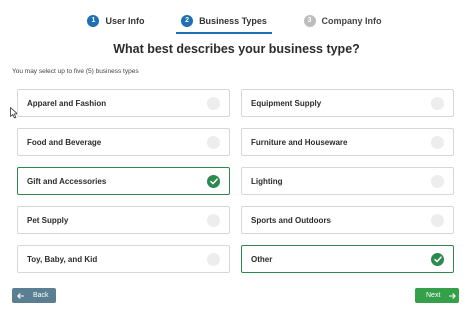  I want to click on step-number: 1, so click(93, 20).